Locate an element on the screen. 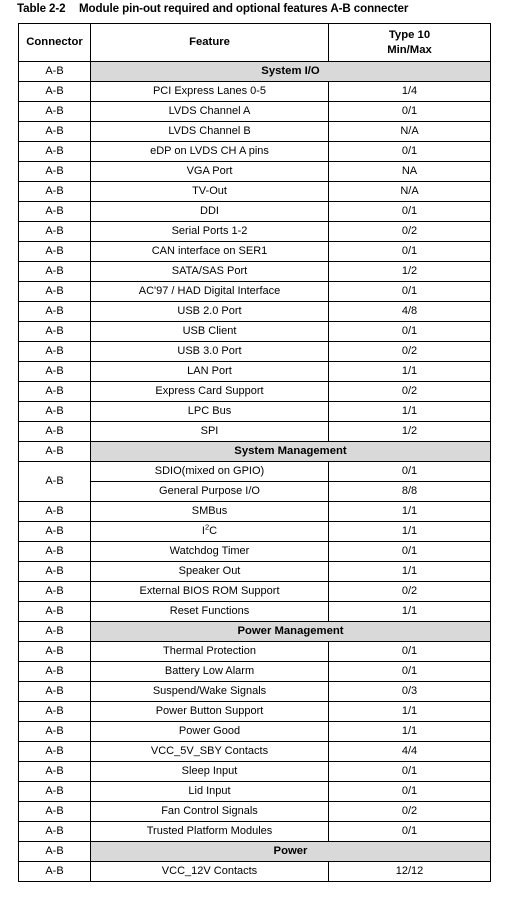 Image resolution: width=513 pixels, height=906 pixels. table-row: A-B External BIOS ROM Support 0/2 is located at coordinates (254, 591).